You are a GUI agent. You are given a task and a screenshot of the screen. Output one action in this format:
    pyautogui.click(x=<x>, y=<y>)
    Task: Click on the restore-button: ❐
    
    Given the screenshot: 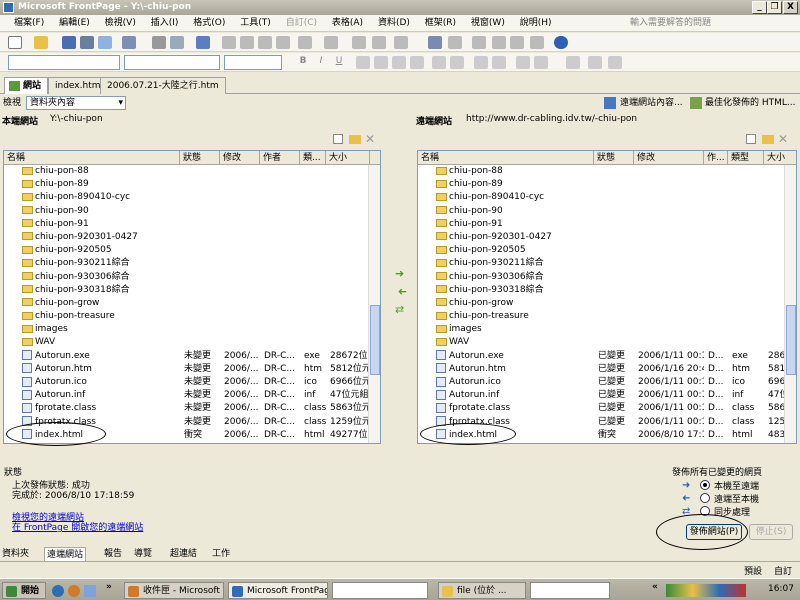 What is the action you would take?
    pyautogui.click(x=774, y=7)
    